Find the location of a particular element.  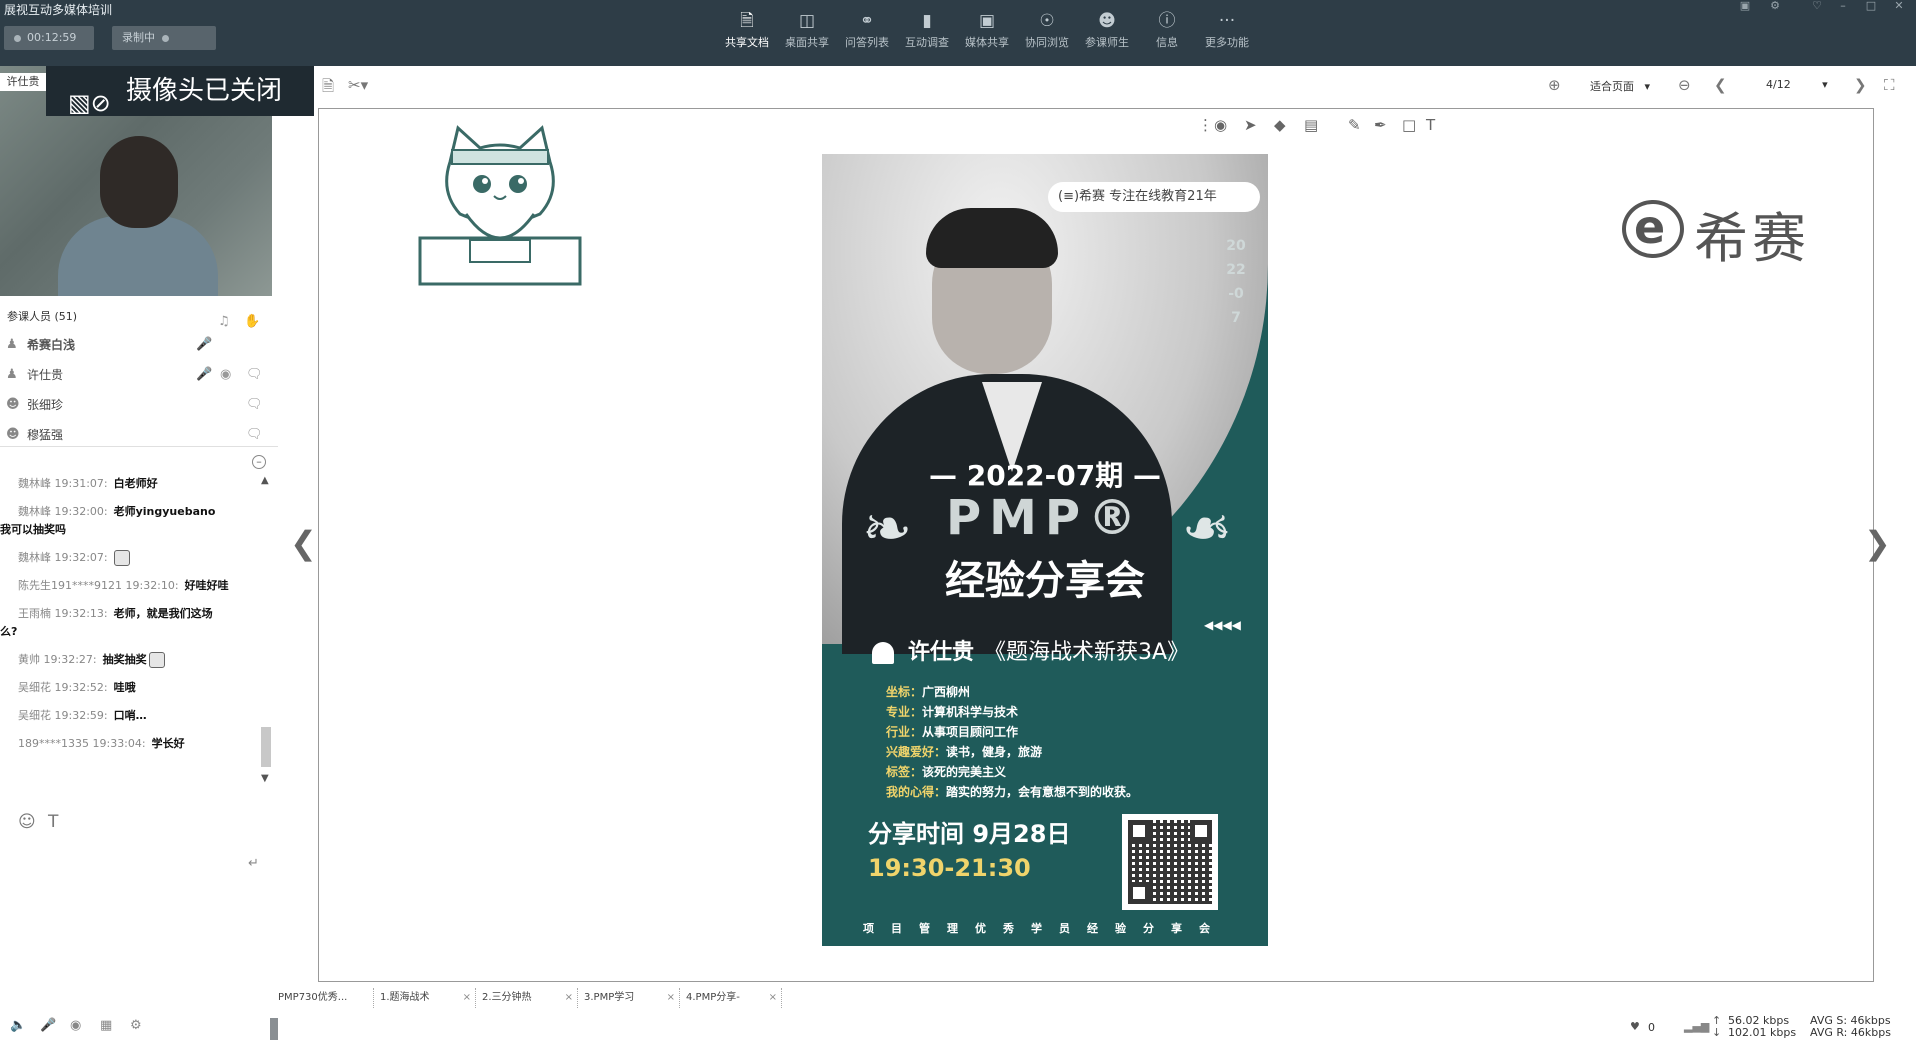

toolbar-desktop-share: ◫ 桌面共享 is located at coordinates (807, 33).